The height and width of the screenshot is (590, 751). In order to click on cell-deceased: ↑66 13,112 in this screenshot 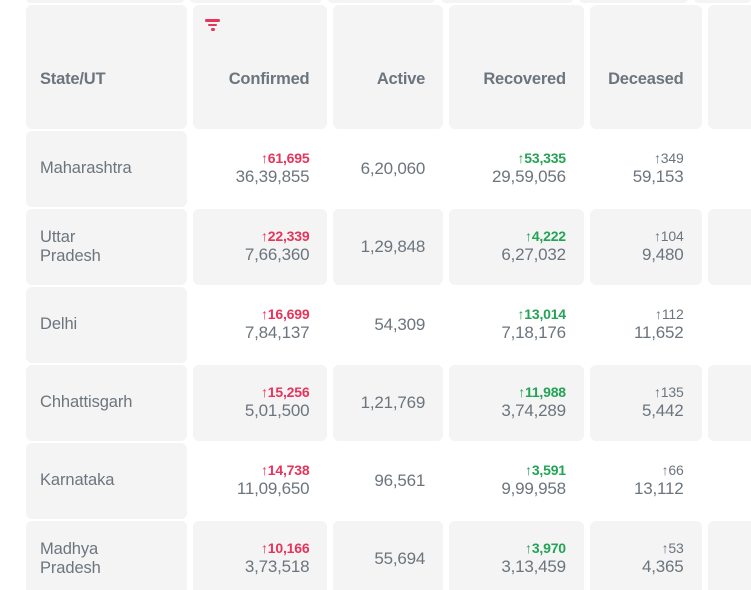, I will do `click(646, 481)`.